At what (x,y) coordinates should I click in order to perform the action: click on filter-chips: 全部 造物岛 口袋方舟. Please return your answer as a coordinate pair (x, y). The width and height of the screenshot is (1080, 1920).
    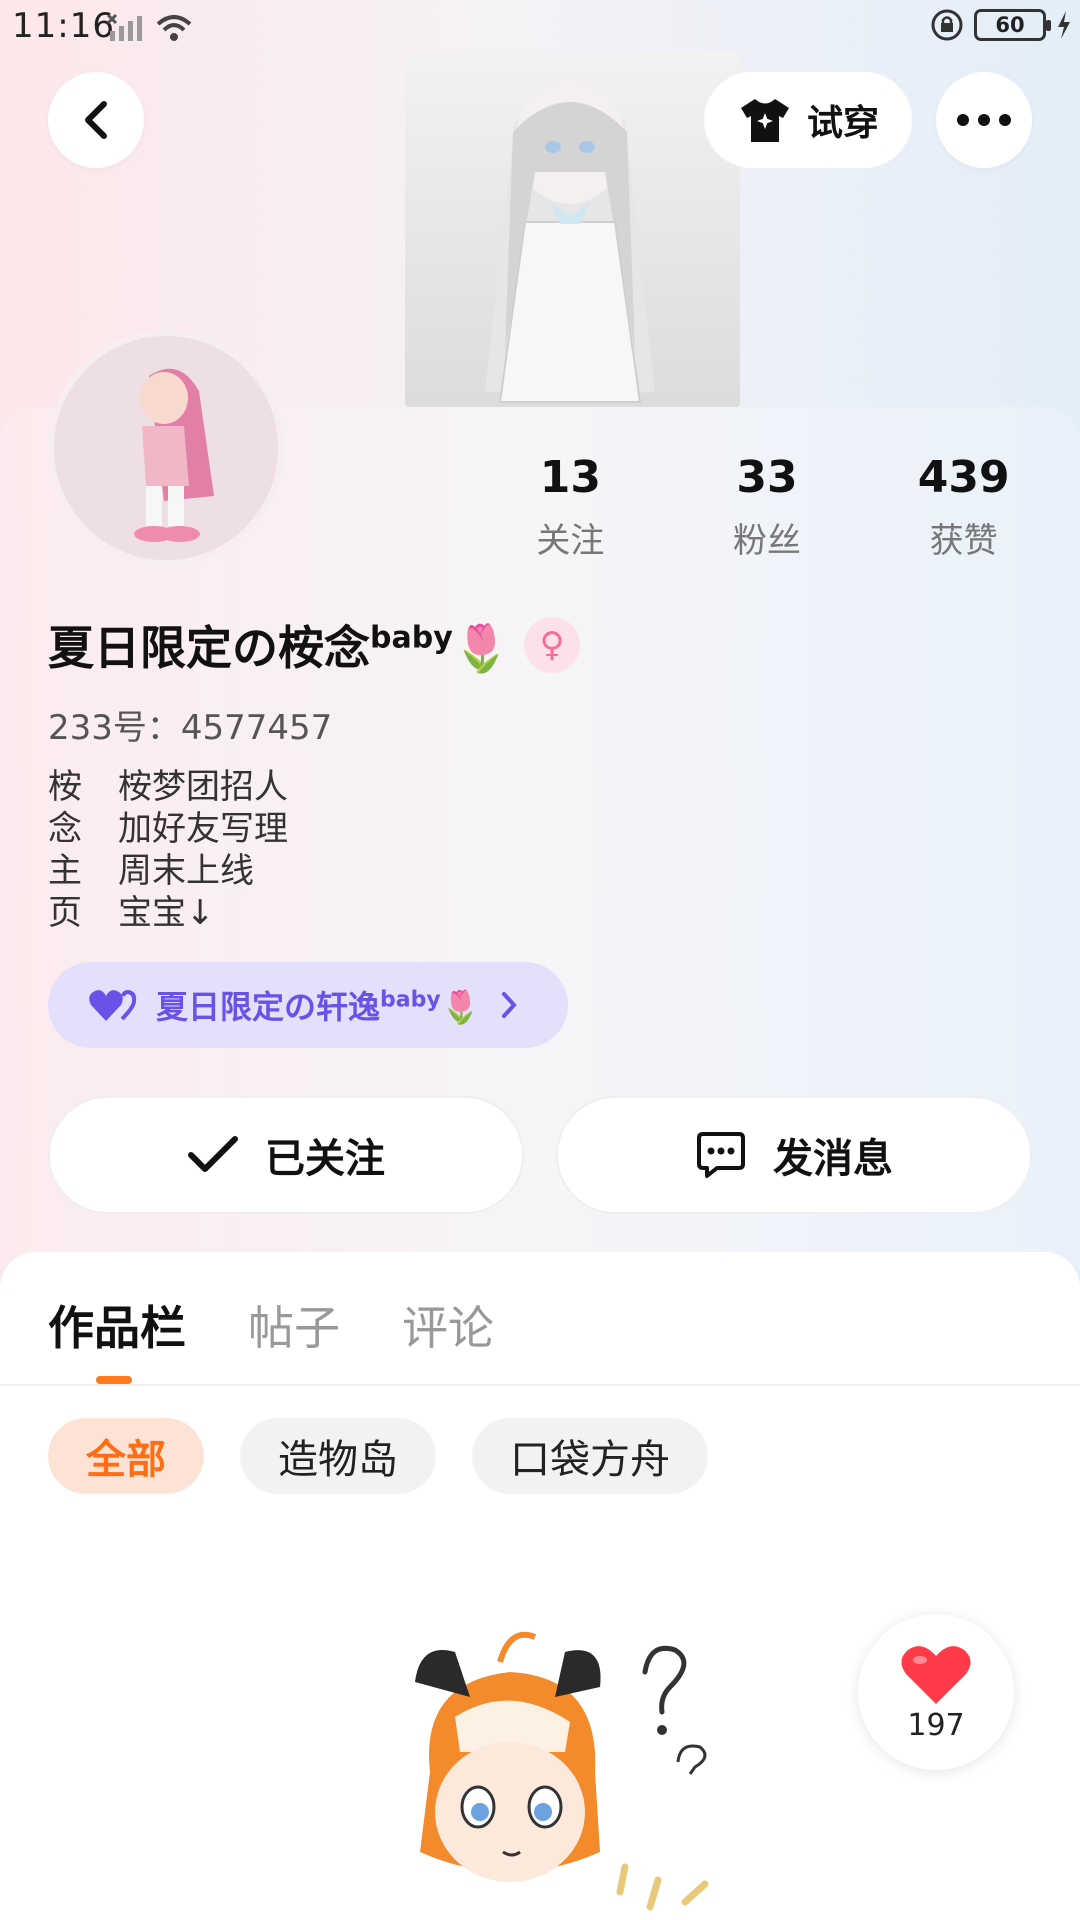
    Looking at the image, I should click on (378, 1456).